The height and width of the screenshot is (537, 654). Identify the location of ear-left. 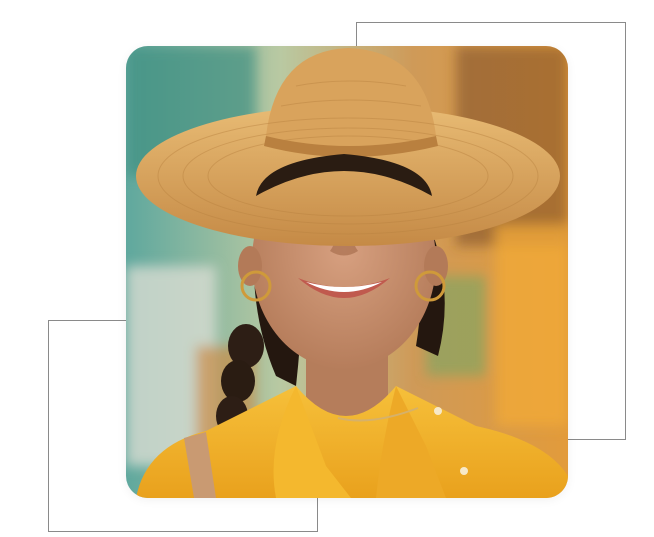
(250, 266).